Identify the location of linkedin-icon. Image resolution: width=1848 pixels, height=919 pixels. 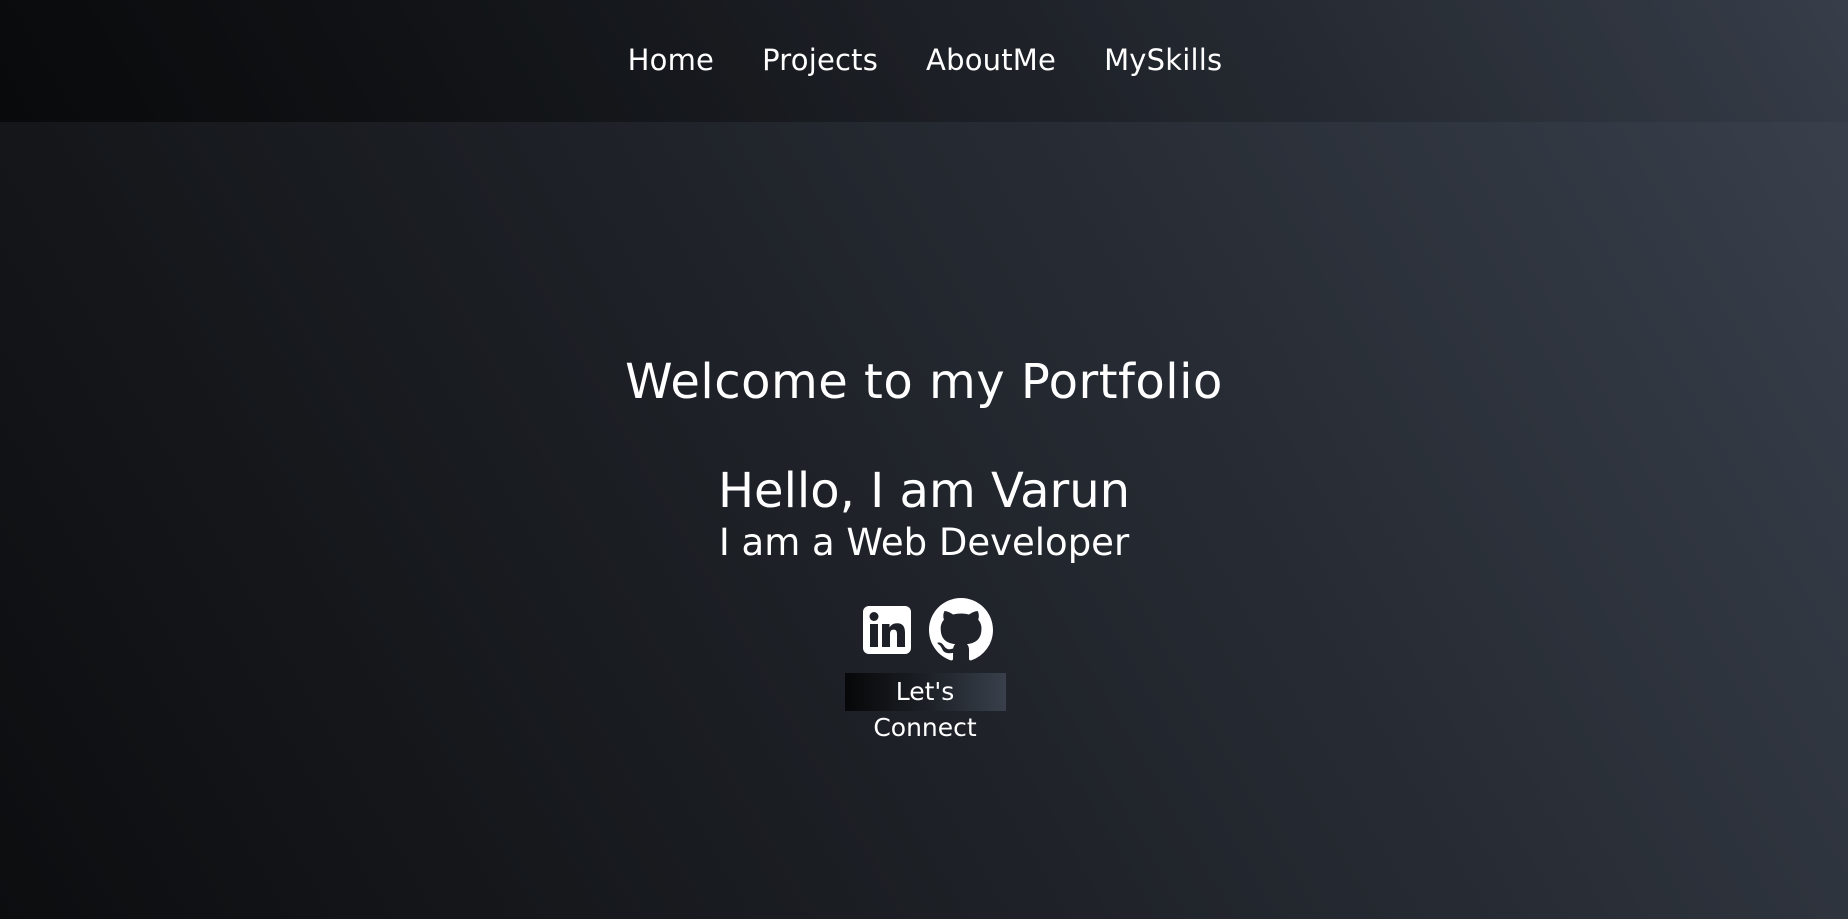
(887, 632).